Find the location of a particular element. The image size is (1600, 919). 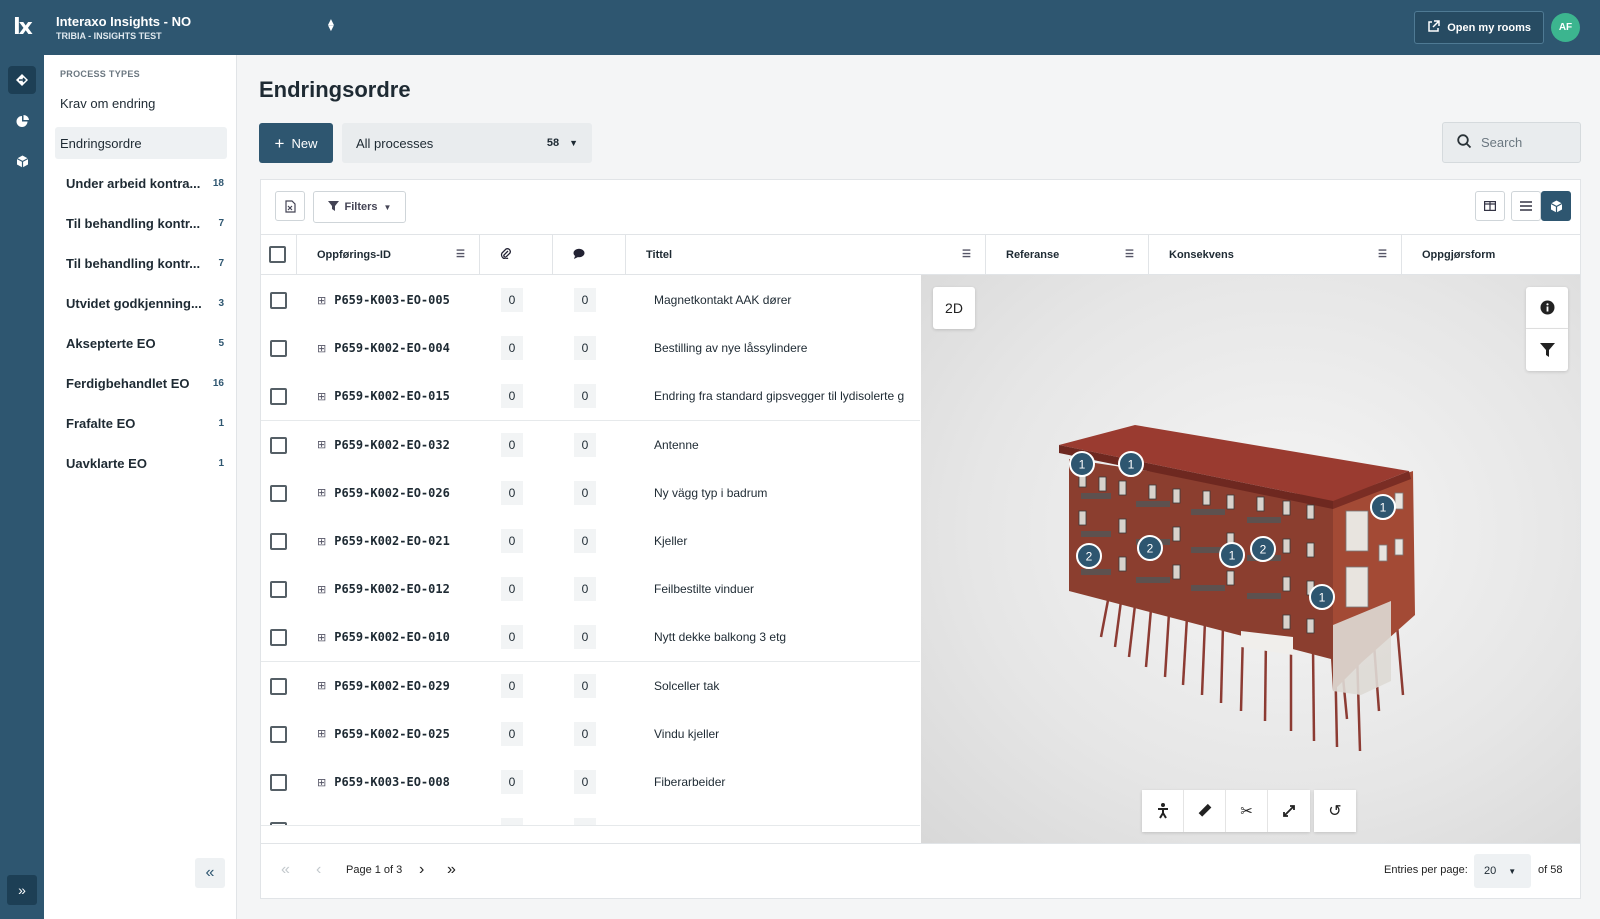

entries-per-page-select: 20 ▼ is located at coordinates (1502, 871).